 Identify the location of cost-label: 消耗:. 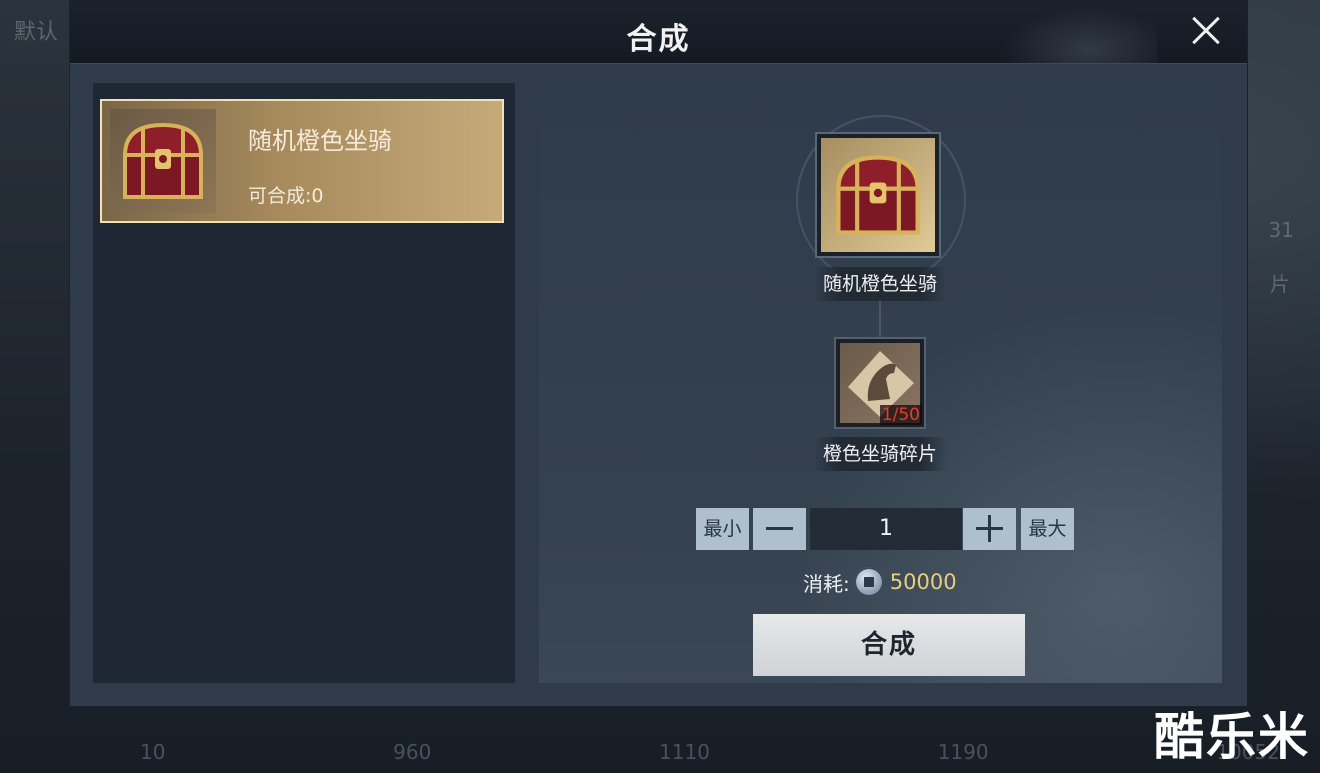
(826, 583).